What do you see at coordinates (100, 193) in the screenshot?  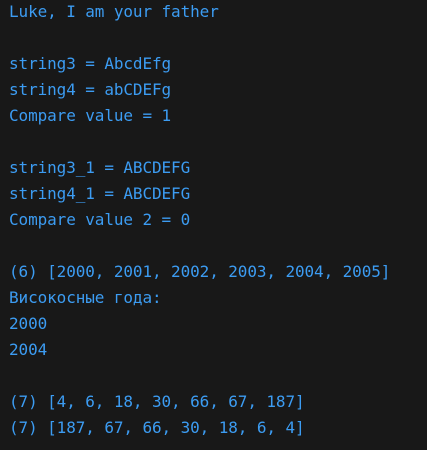 I see `console-line: string4_1 = ABCDEFG` at bounding box center [100, 193].